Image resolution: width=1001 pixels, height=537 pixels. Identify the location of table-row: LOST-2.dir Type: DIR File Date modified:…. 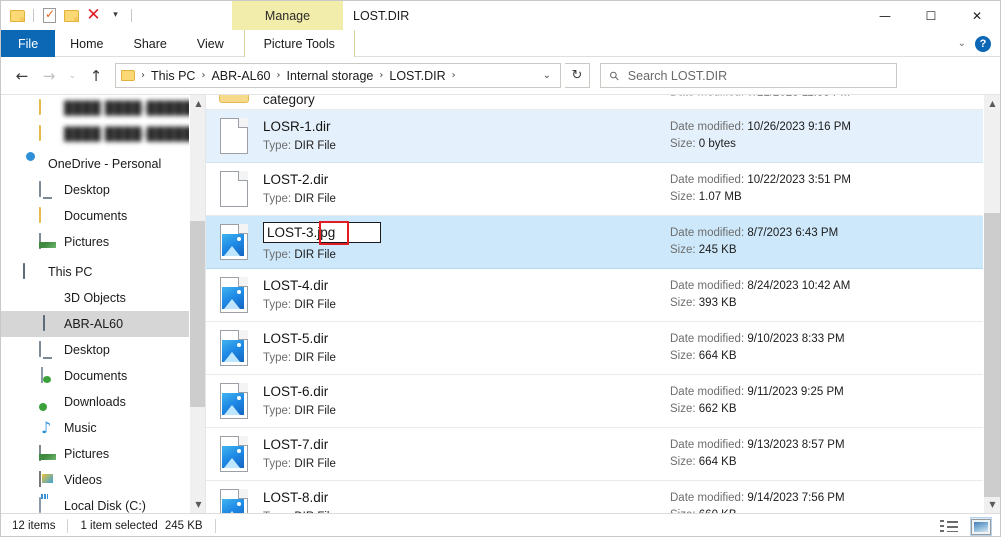
(603, 189).